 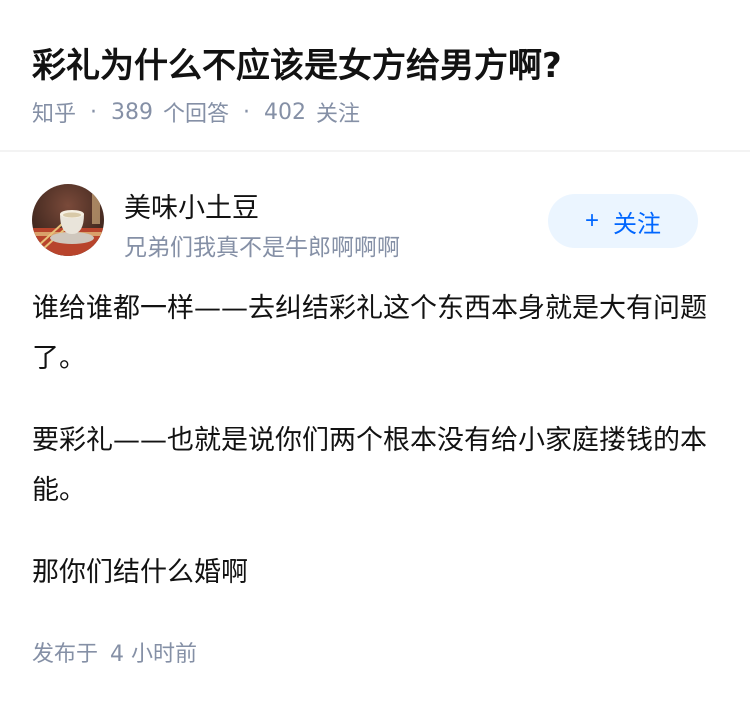 What do you see at coordinates (369, 465) in the screenshot?
I see `answer-paragraph: 要彩礼——也就是说你们两个根本没有给小家庭搂钱的本能。` at bounding box center [369, 465].